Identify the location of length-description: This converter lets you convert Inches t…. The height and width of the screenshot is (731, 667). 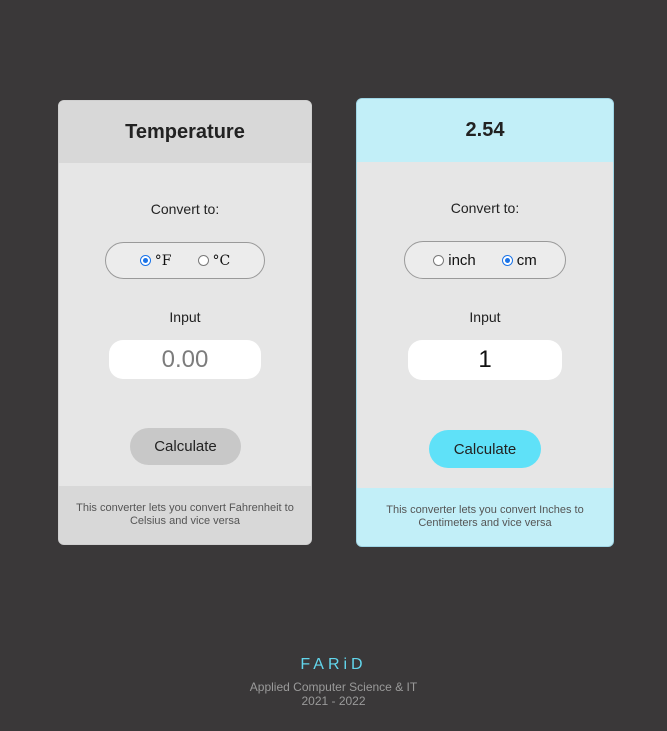
(485, 517).